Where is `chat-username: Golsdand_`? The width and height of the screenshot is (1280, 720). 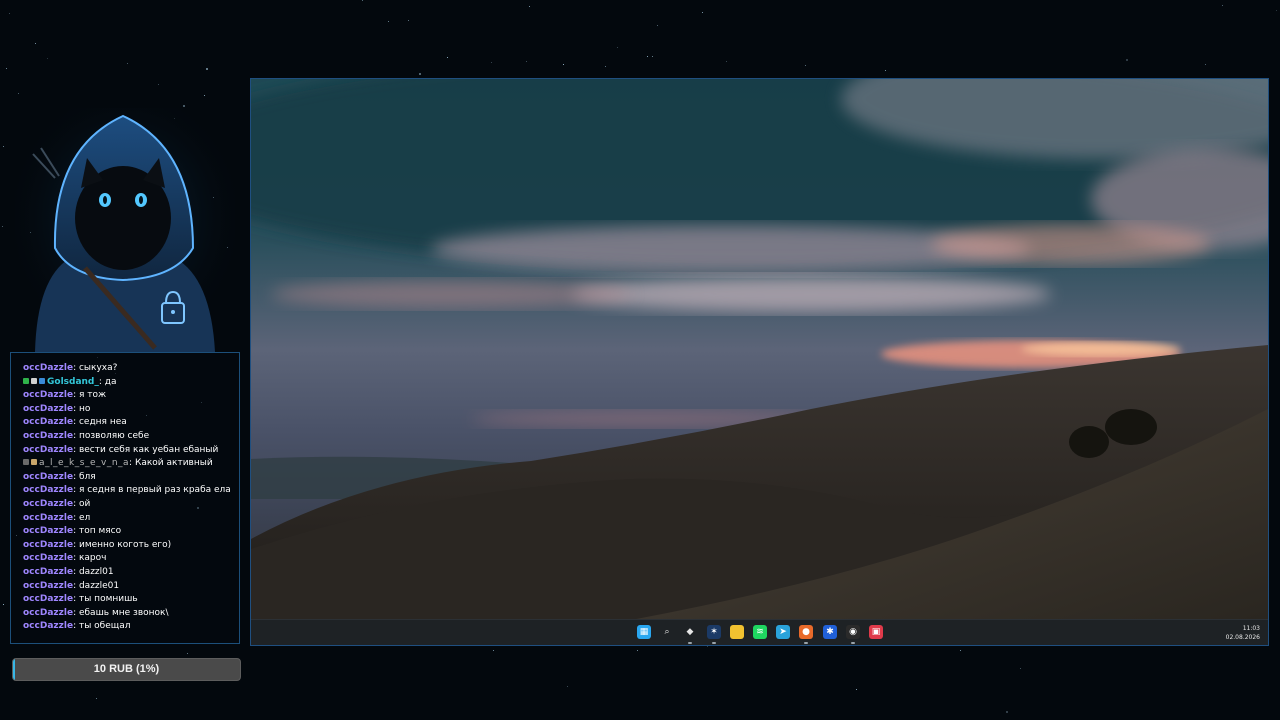
chat-username: Golsdand_ is located at coordinates (73, 382).